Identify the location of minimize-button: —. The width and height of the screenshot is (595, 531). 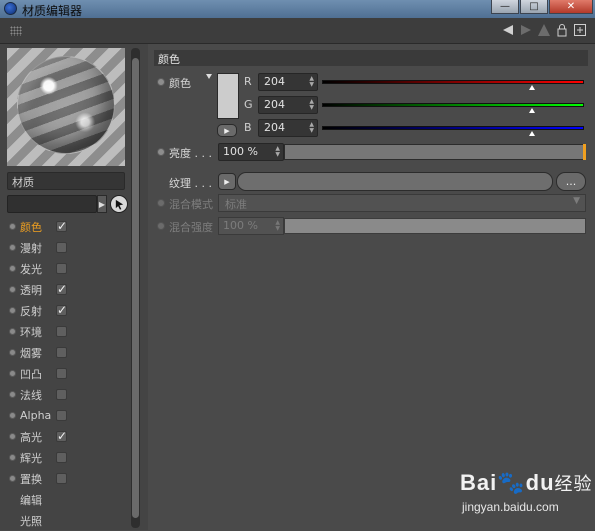
(505, 7).